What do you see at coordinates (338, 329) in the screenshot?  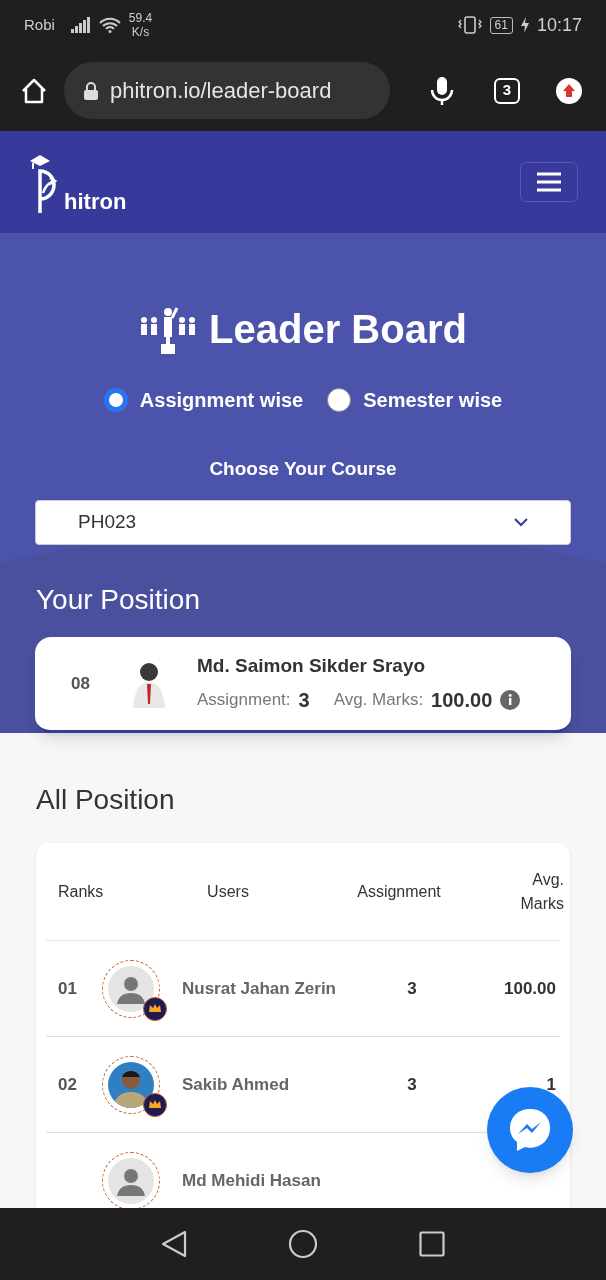 I see `page-title: Leader Board` at bounding box center [338, 329].